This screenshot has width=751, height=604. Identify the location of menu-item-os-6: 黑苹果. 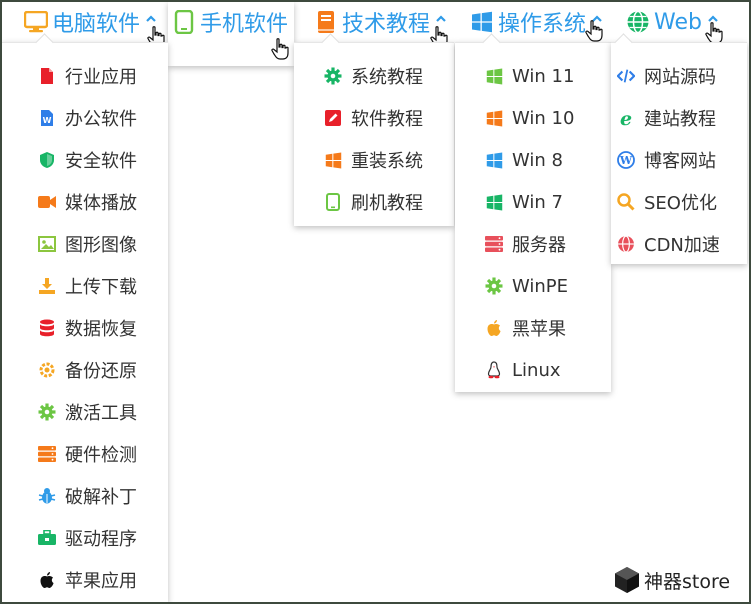
(548, 328).